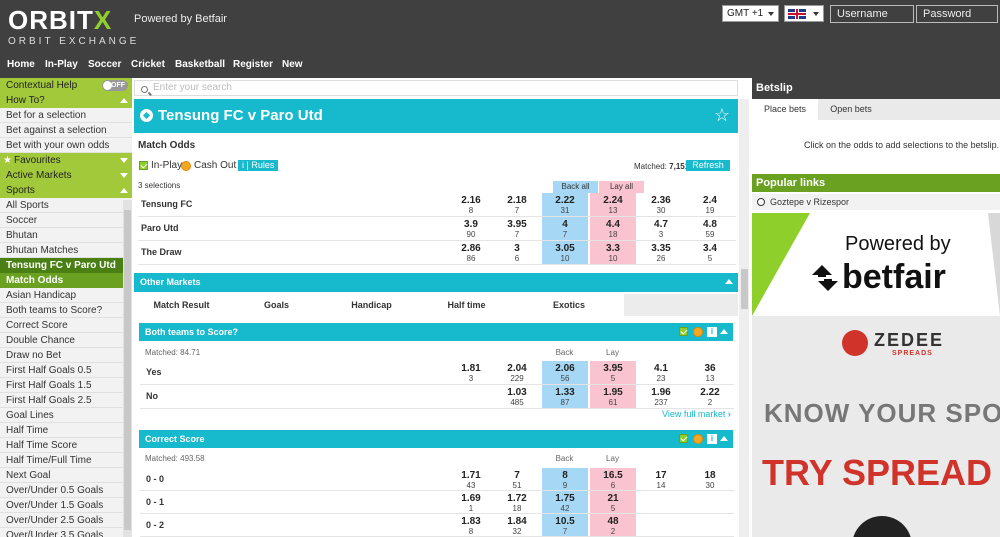 Image resolution: width=1000 pixels, height=537 pixels. Describe the element at coordinates (66, 310) in the screenshot. I see `sidebar-item-market: Both teams to Score?` at that location.